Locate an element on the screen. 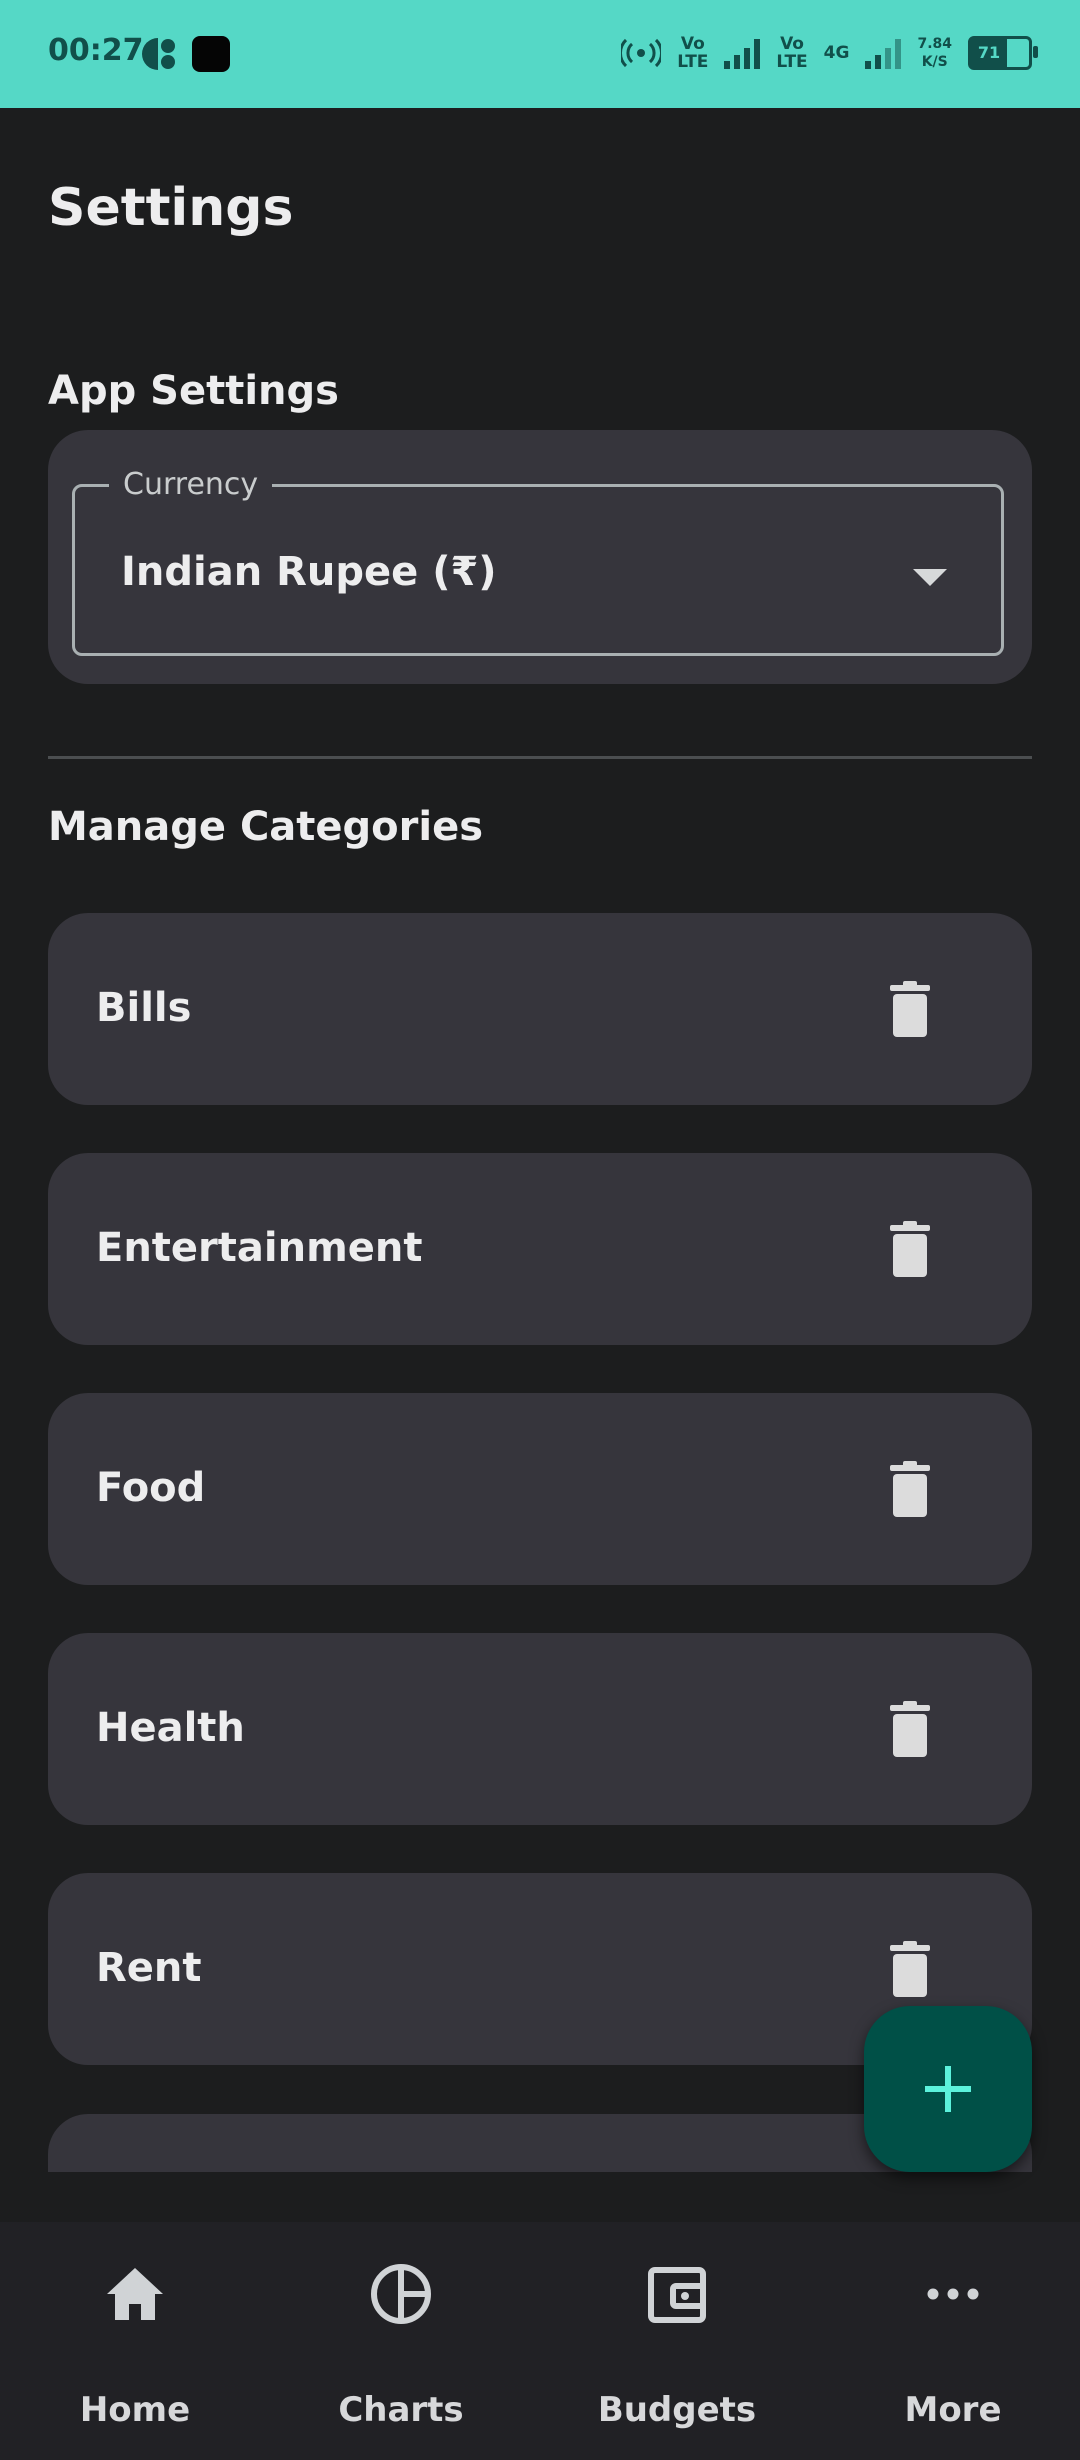 This screenshot has width=1080, height=2460. network-label: 4G is located at coordinates (836, 53).